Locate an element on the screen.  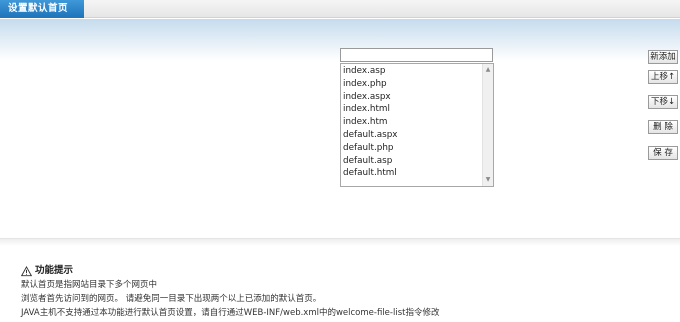
list-item: default.php is located at coordinates (411, 148).